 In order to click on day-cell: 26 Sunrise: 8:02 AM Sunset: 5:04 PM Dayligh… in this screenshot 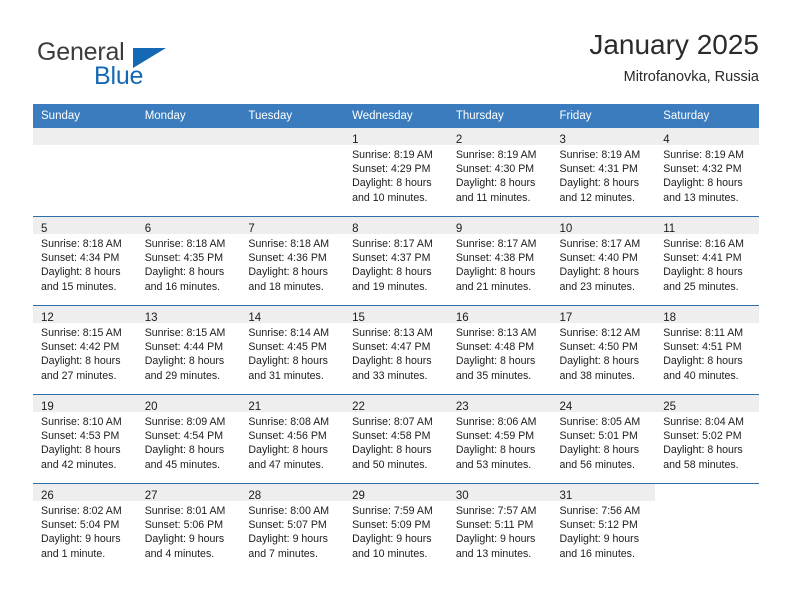, I will do `click(85, 528)`.